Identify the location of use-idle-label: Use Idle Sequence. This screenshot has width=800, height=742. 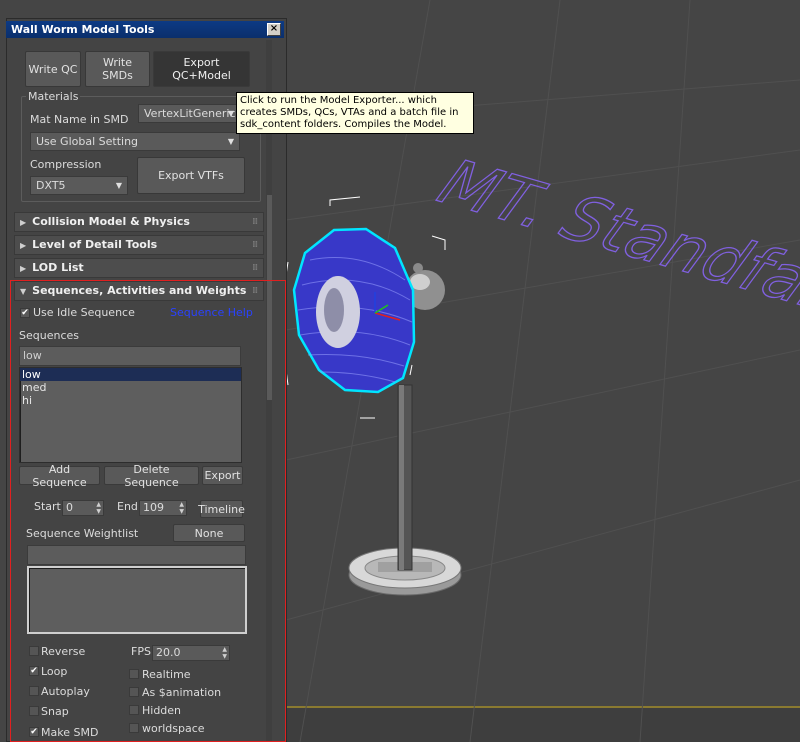
(84, 312).